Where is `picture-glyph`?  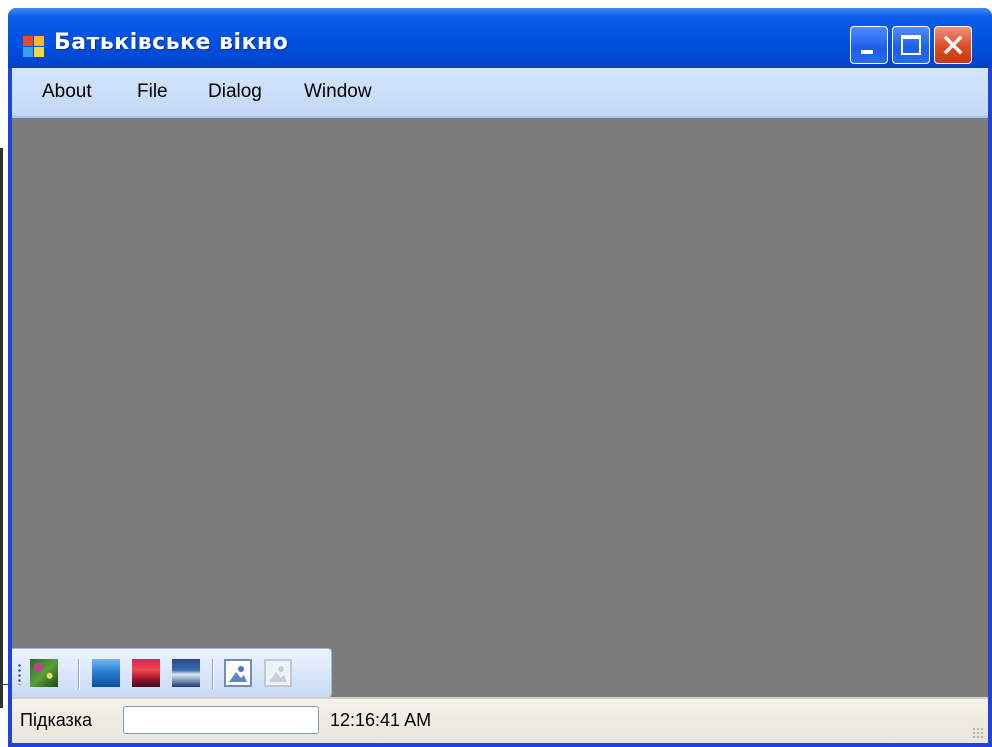
picture-glyph is located at coordinates (238, 674).